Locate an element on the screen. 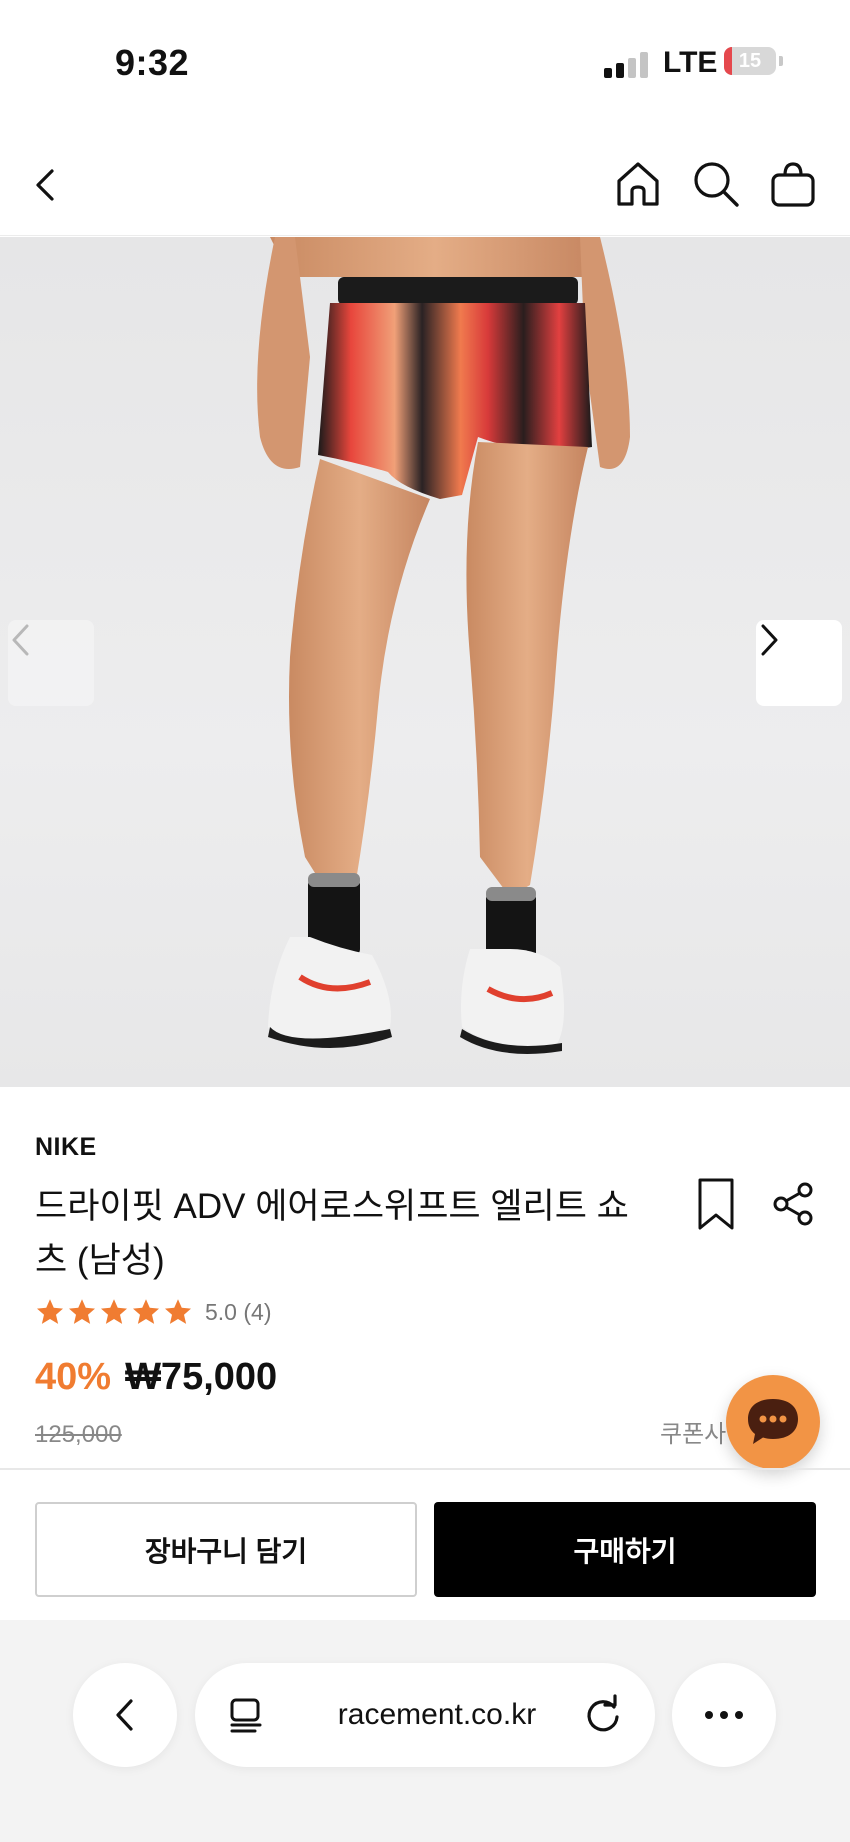 The height and width of the screenshot is (1842, 850). discount-rate: 40% is located at coordinates (73, 1377).